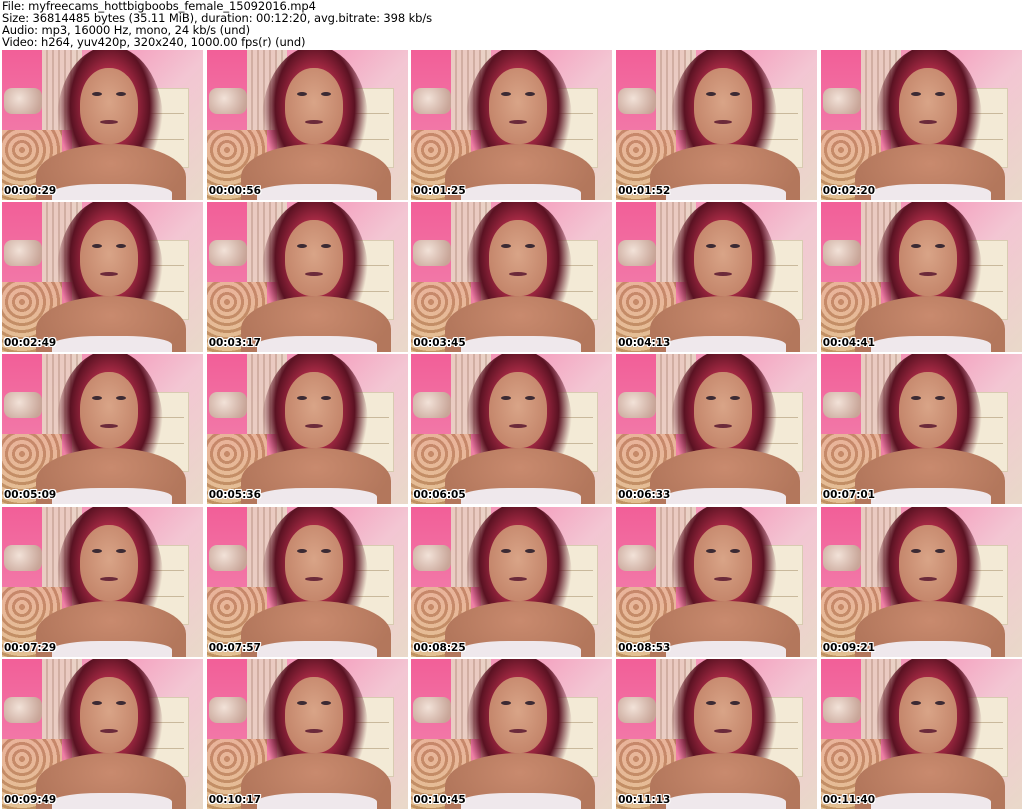  I want to click on video-thumbnail: 00:11:13, so click(717, 733).